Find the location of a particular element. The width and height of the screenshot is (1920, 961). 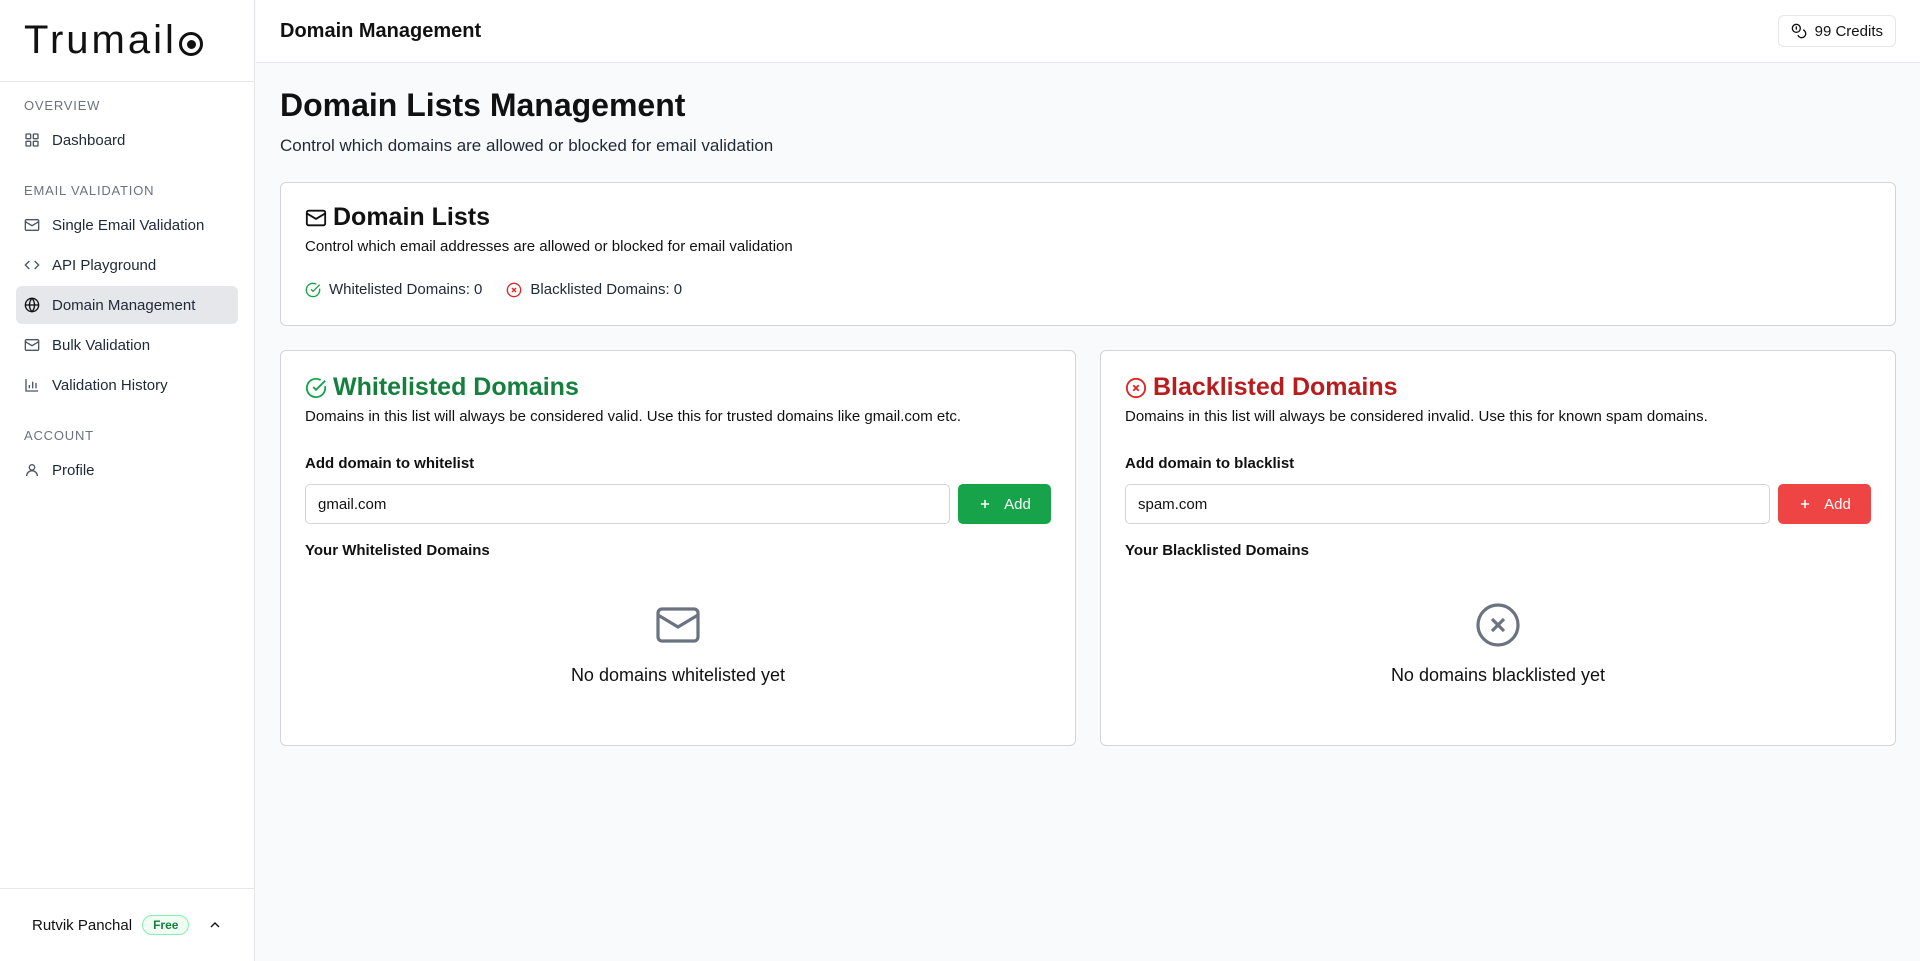

nav-section-overview: OVERVIEW Dashboard is located at coordinates (127, 120).